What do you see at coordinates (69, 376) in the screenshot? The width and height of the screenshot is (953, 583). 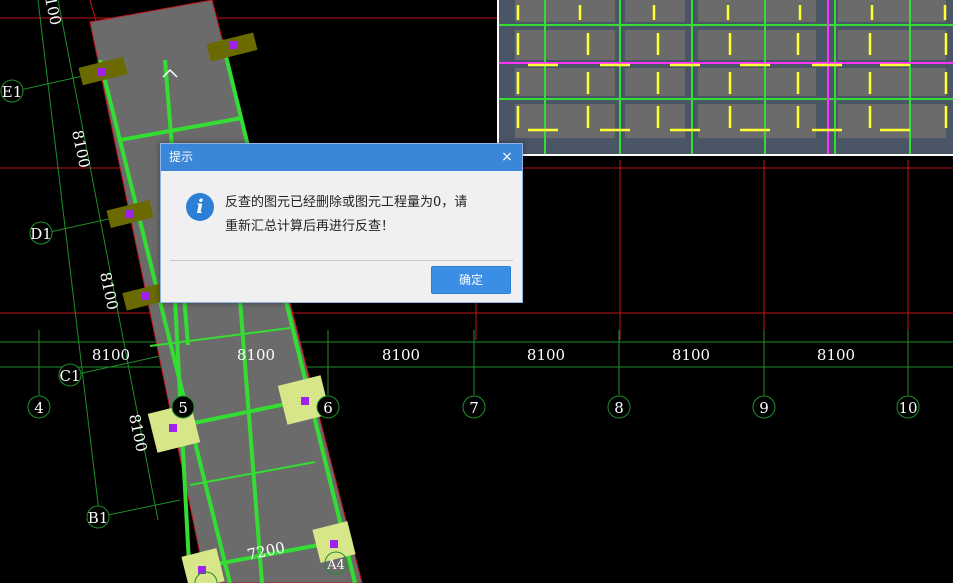 I see `row-bubble-label: C1` at bounding box center [69, 376].